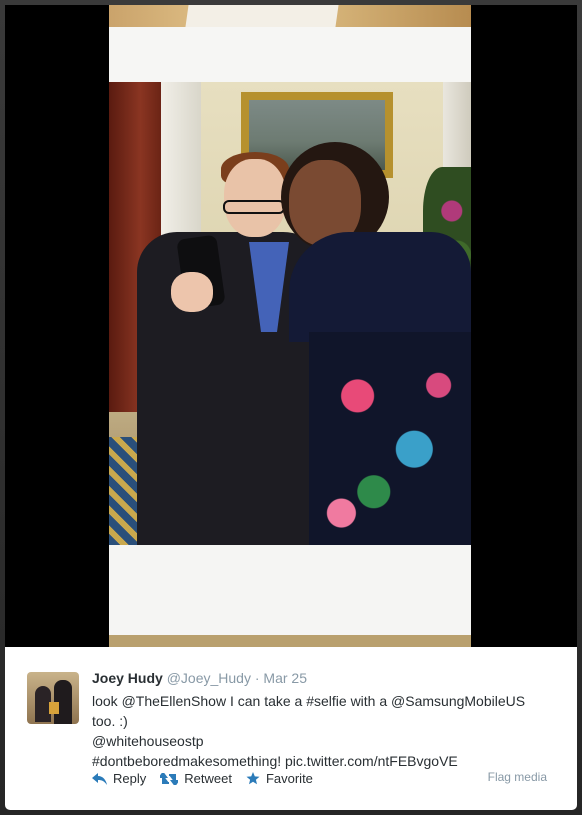  Describe the element at coordinates (130, 778) in the screenshot. I see `reply-label: Reply` at that location.